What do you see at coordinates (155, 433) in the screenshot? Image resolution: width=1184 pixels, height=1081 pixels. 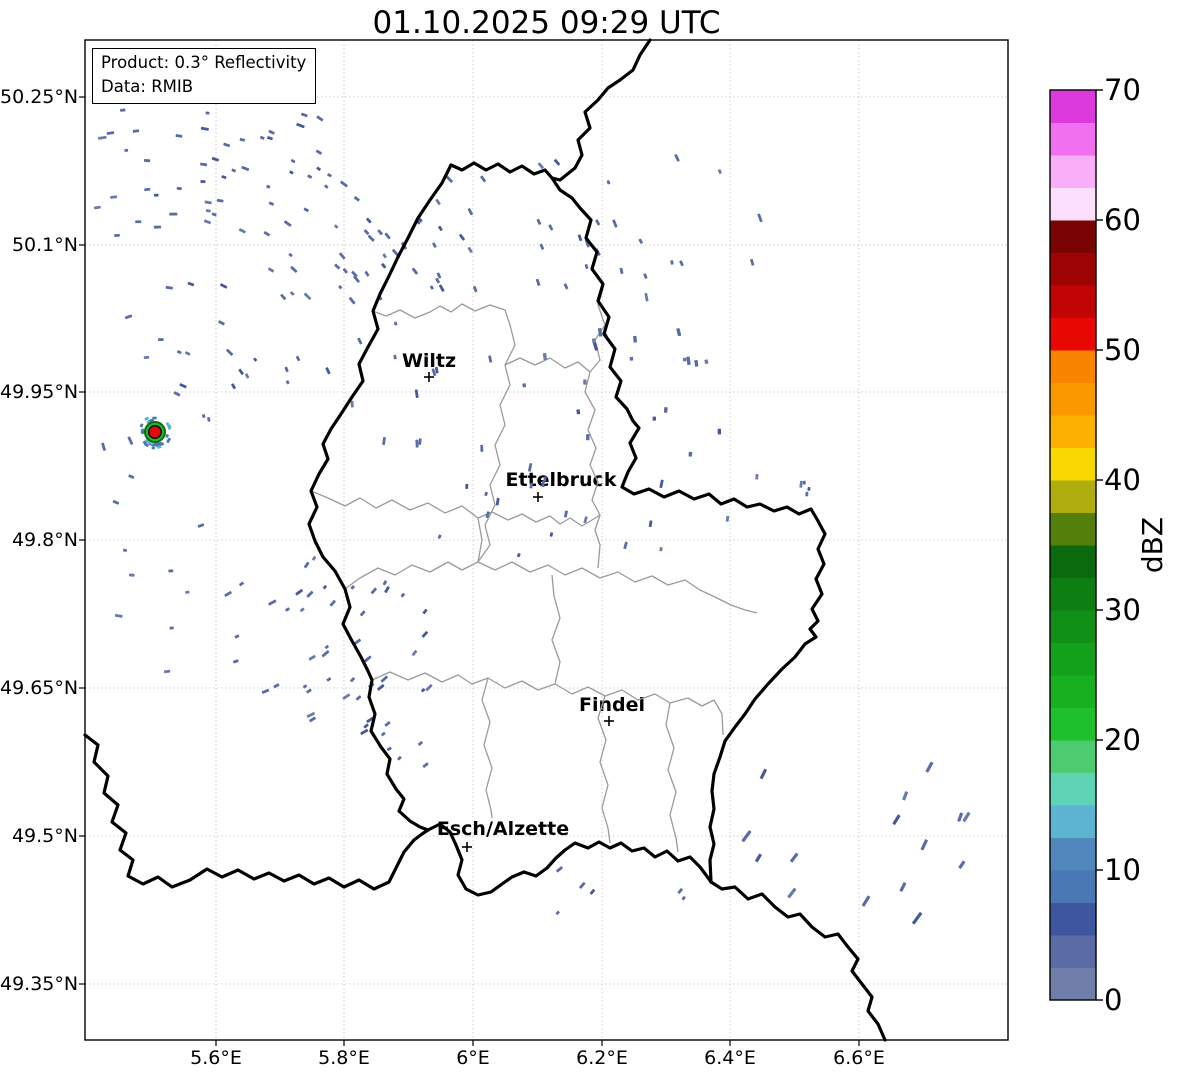 I see `radar-site-marker` at bounding box center [155, 433].